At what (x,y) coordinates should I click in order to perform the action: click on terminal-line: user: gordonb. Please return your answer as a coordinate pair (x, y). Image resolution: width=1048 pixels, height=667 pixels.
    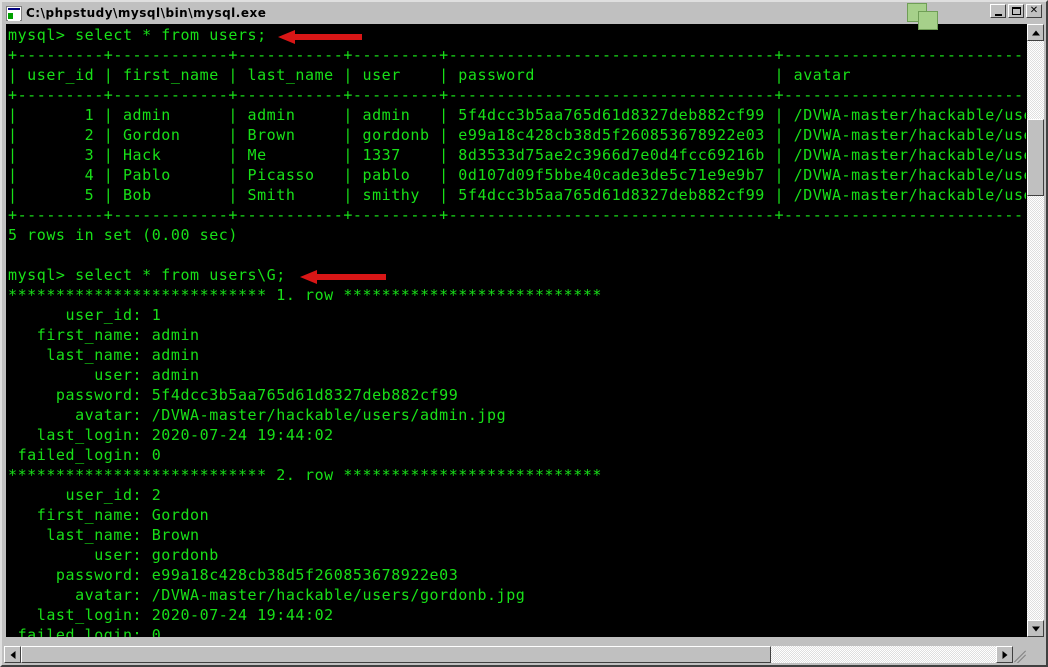
    Looking at the image, I should click on (113, 555).